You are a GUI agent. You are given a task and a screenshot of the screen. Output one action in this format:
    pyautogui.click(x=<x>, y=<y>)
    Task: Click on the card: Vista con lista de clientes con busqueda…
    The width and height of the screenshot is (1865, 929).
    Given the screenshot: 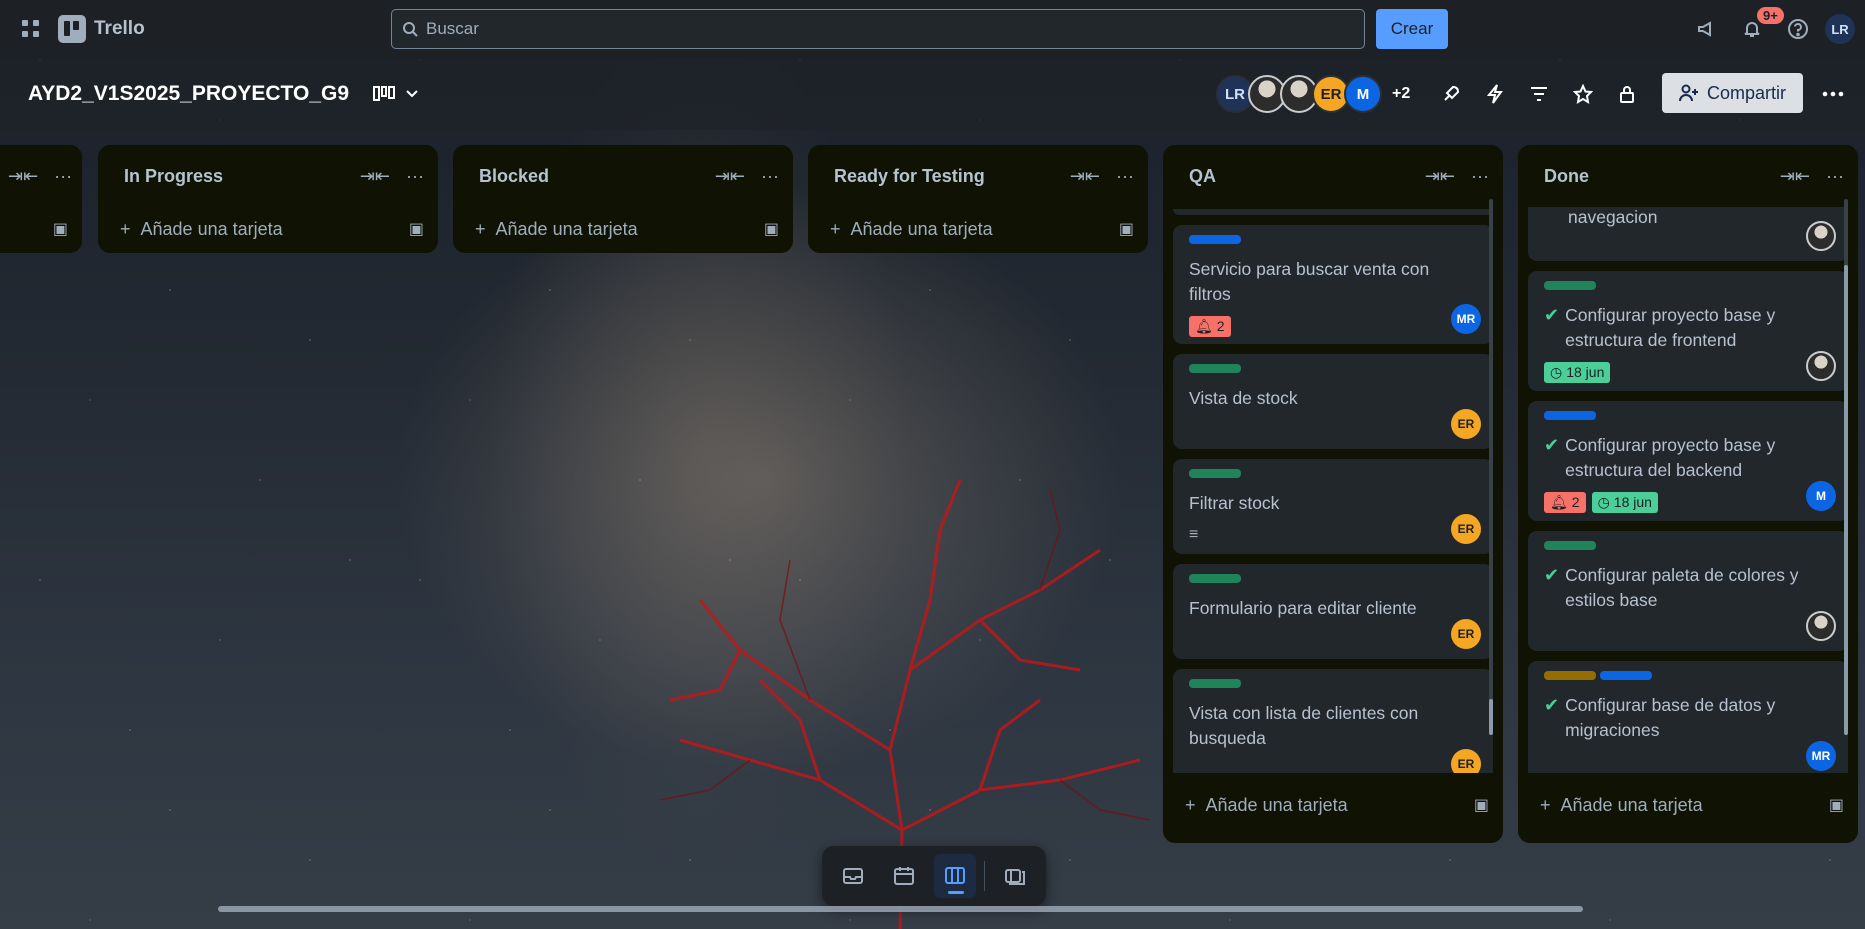 What is the action you would take?
    pyautogui.click(x=1333, y=721)
    